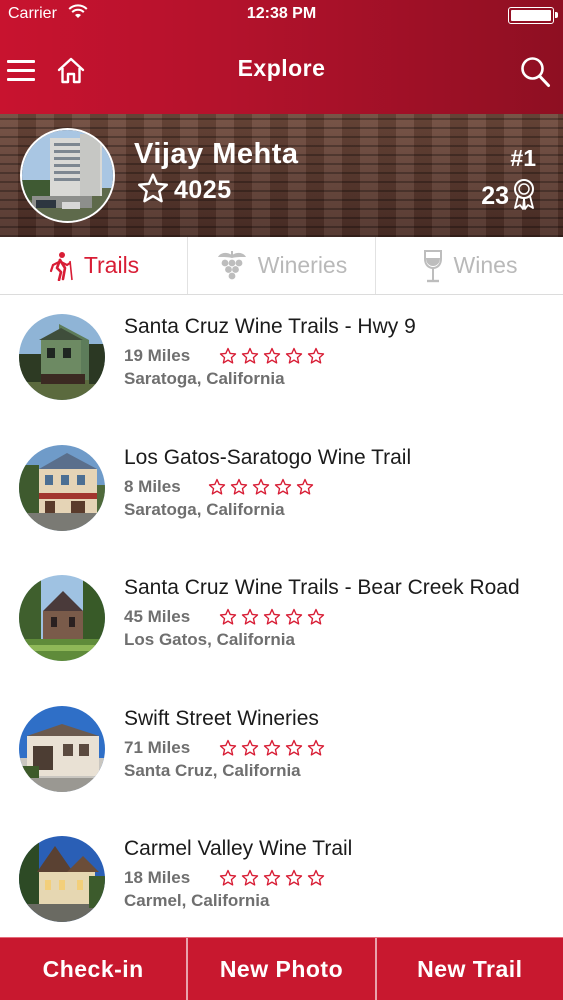  I want to click on tab-bar: Trails Wineries Wines, so click(281, 266).